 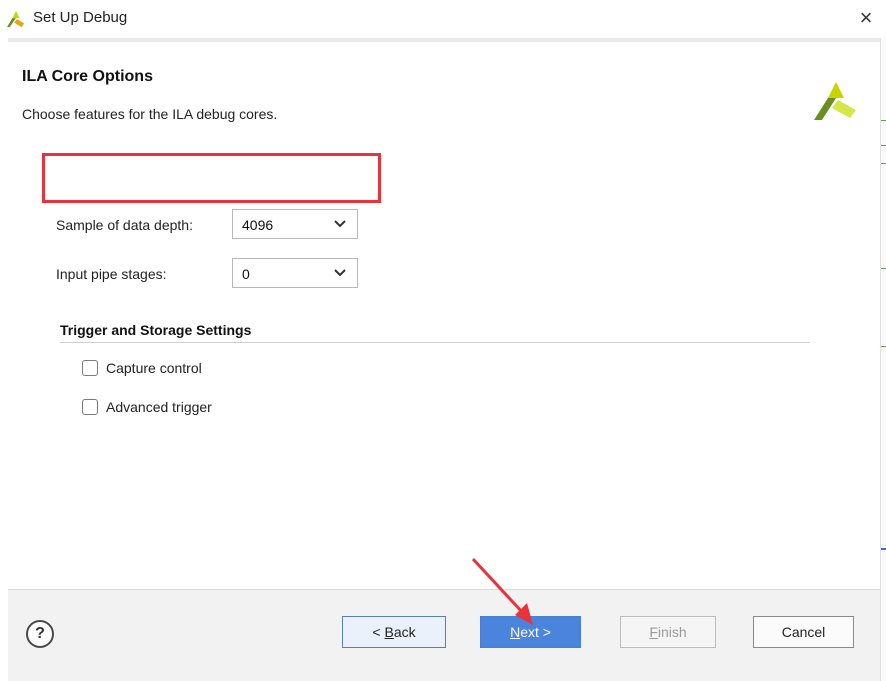 I want to click on finish-mnemonic: F, so click(x=653, y=632).